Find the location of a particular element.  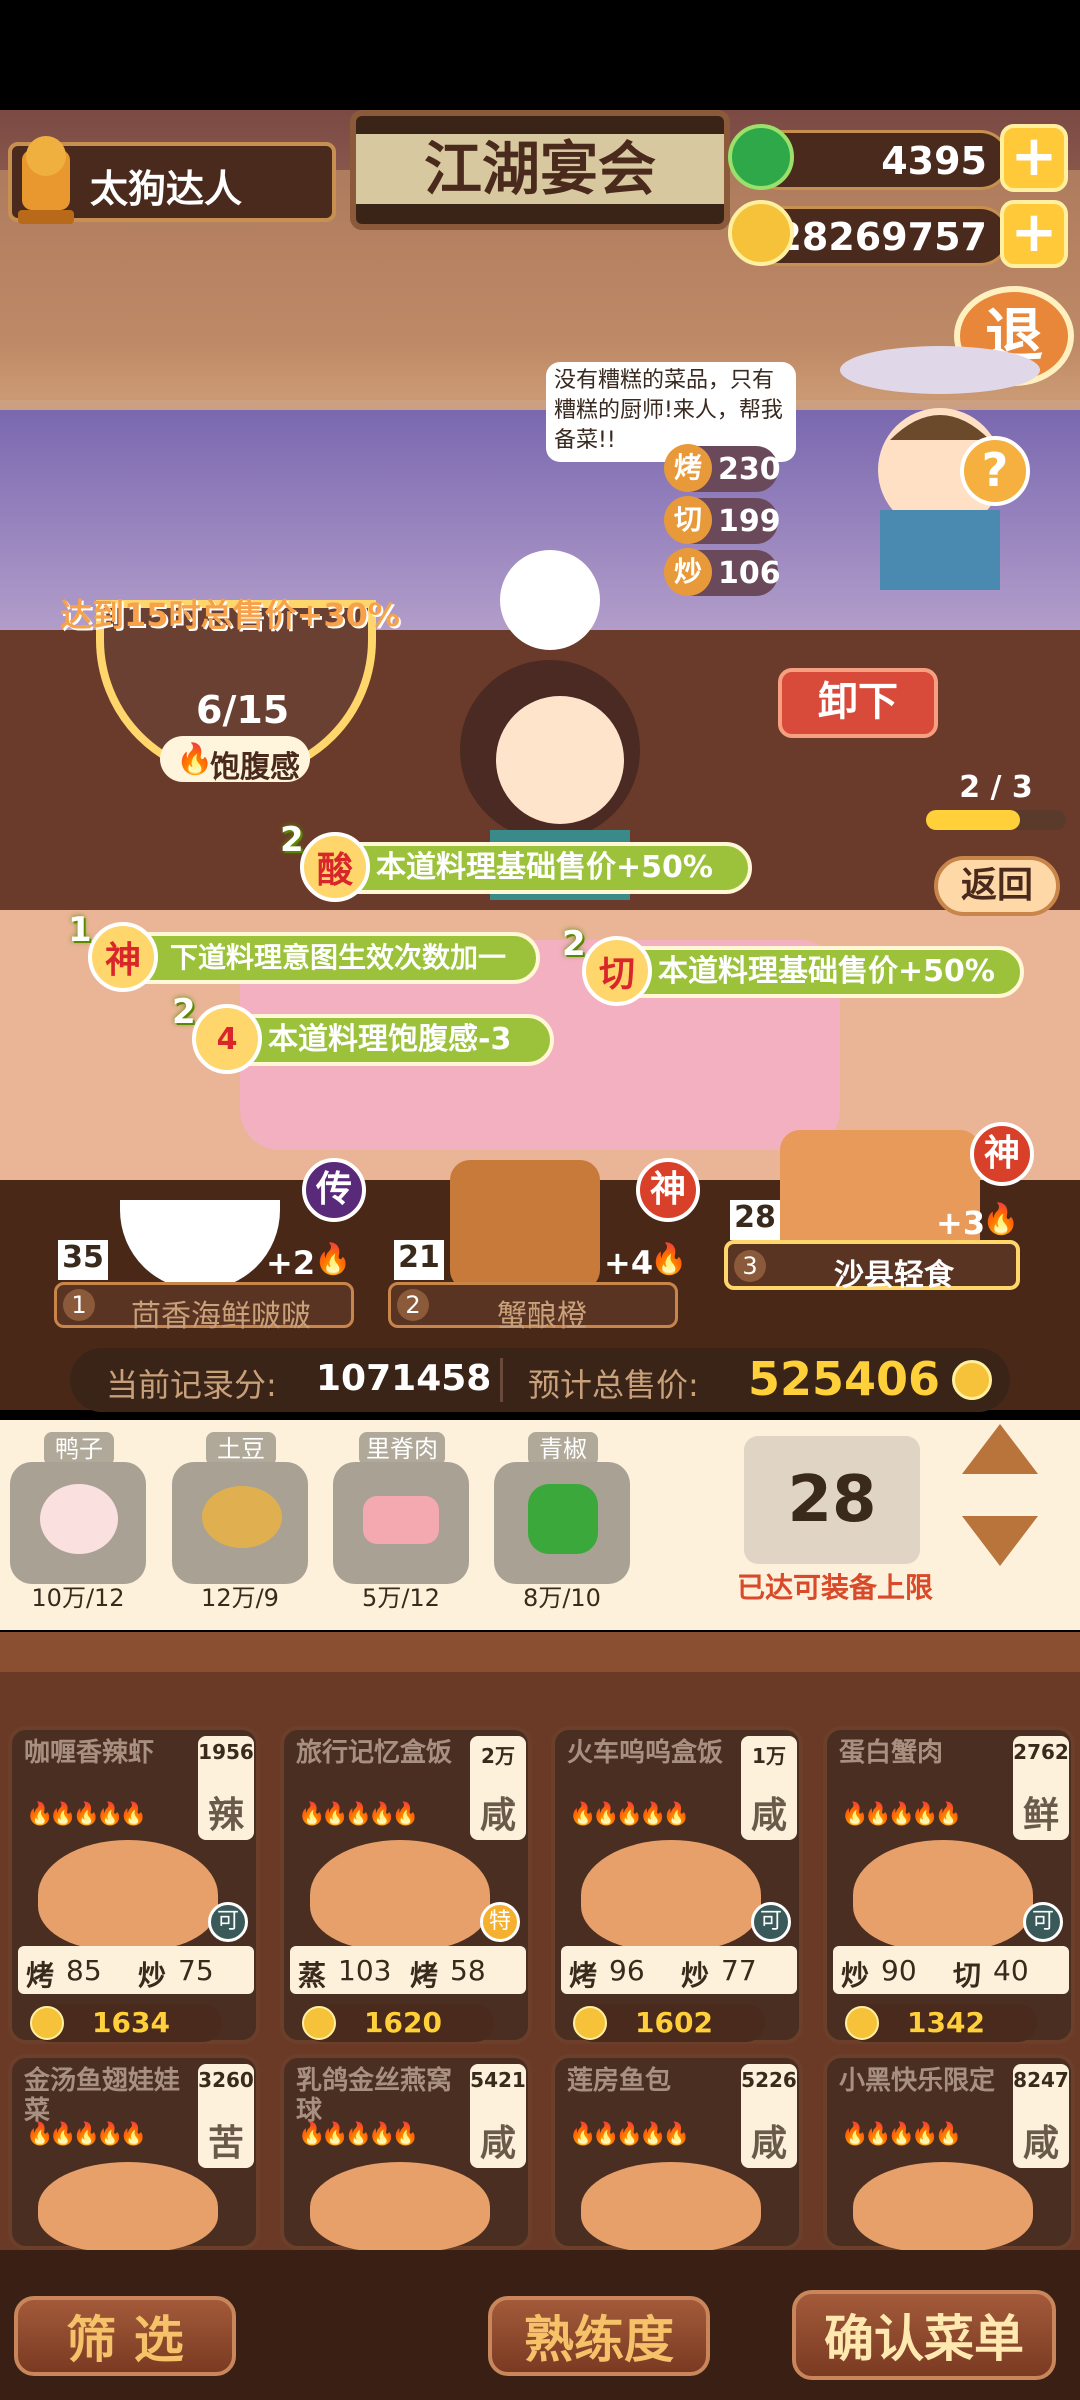

grid-top-strip is located at coordinates (540, 1652).